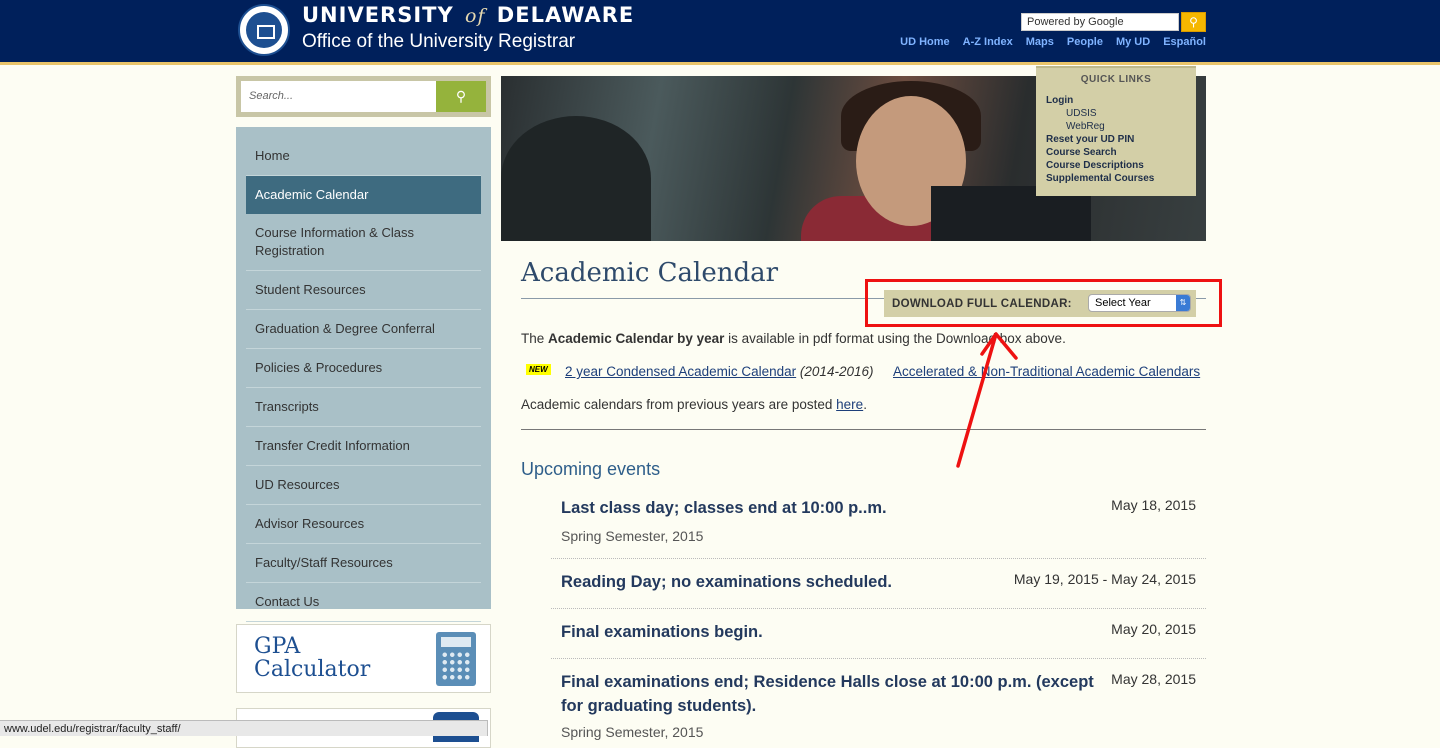  What do you see at coordinates (538, 369) in the screenshot?
I see `new-badge: NEW` at bounding box center [538, 369].